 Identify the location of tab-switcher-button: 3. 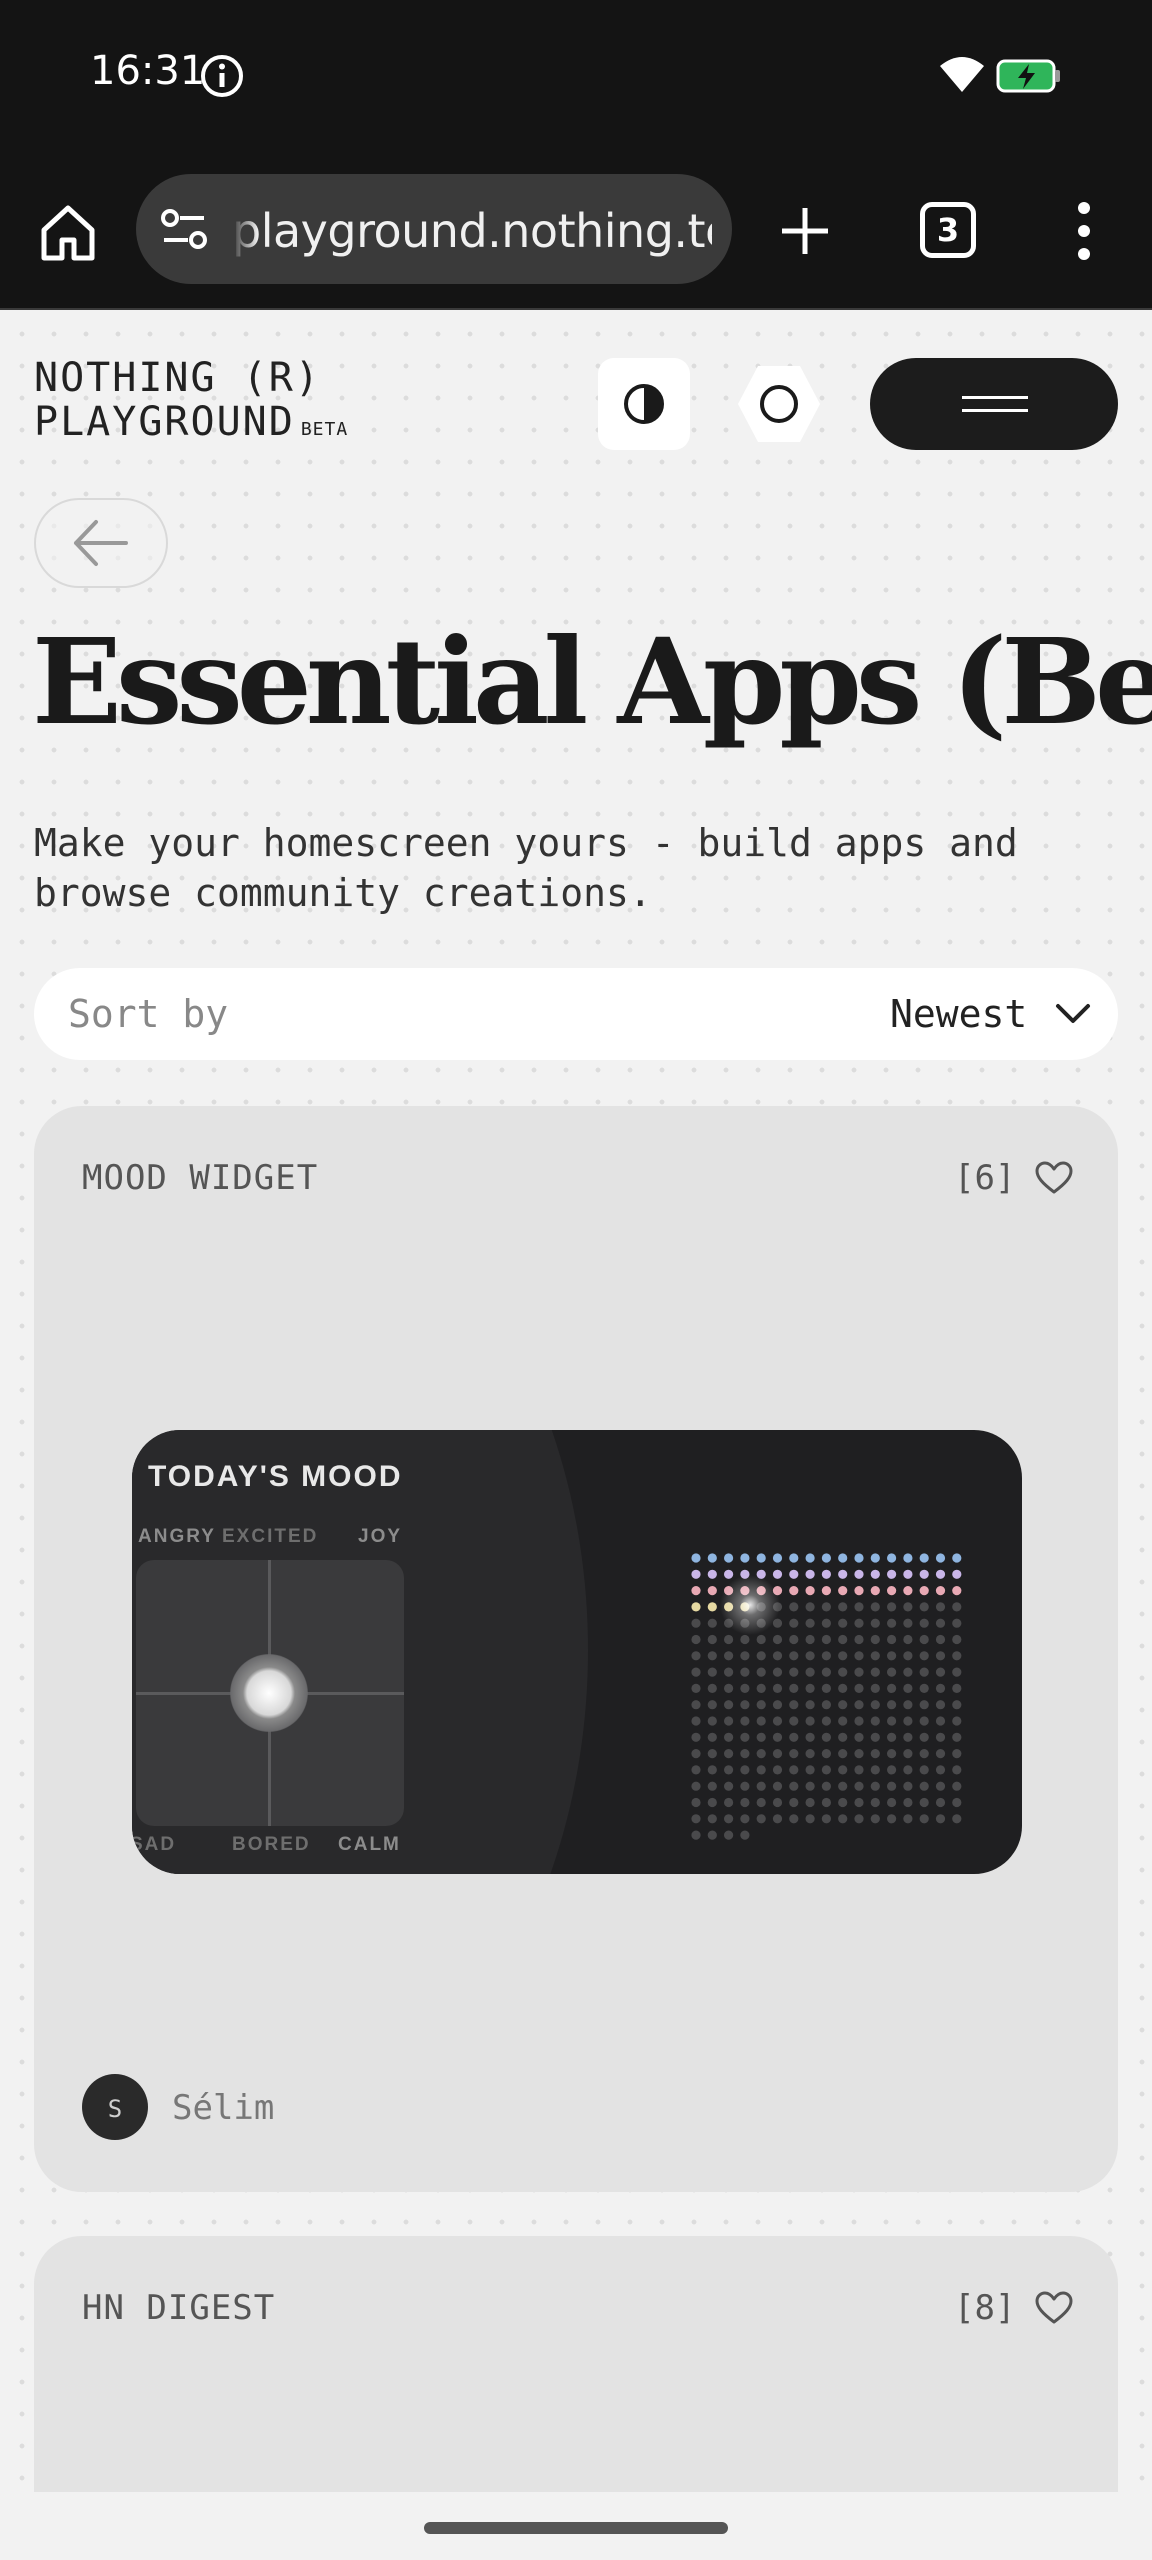
(948, 230).